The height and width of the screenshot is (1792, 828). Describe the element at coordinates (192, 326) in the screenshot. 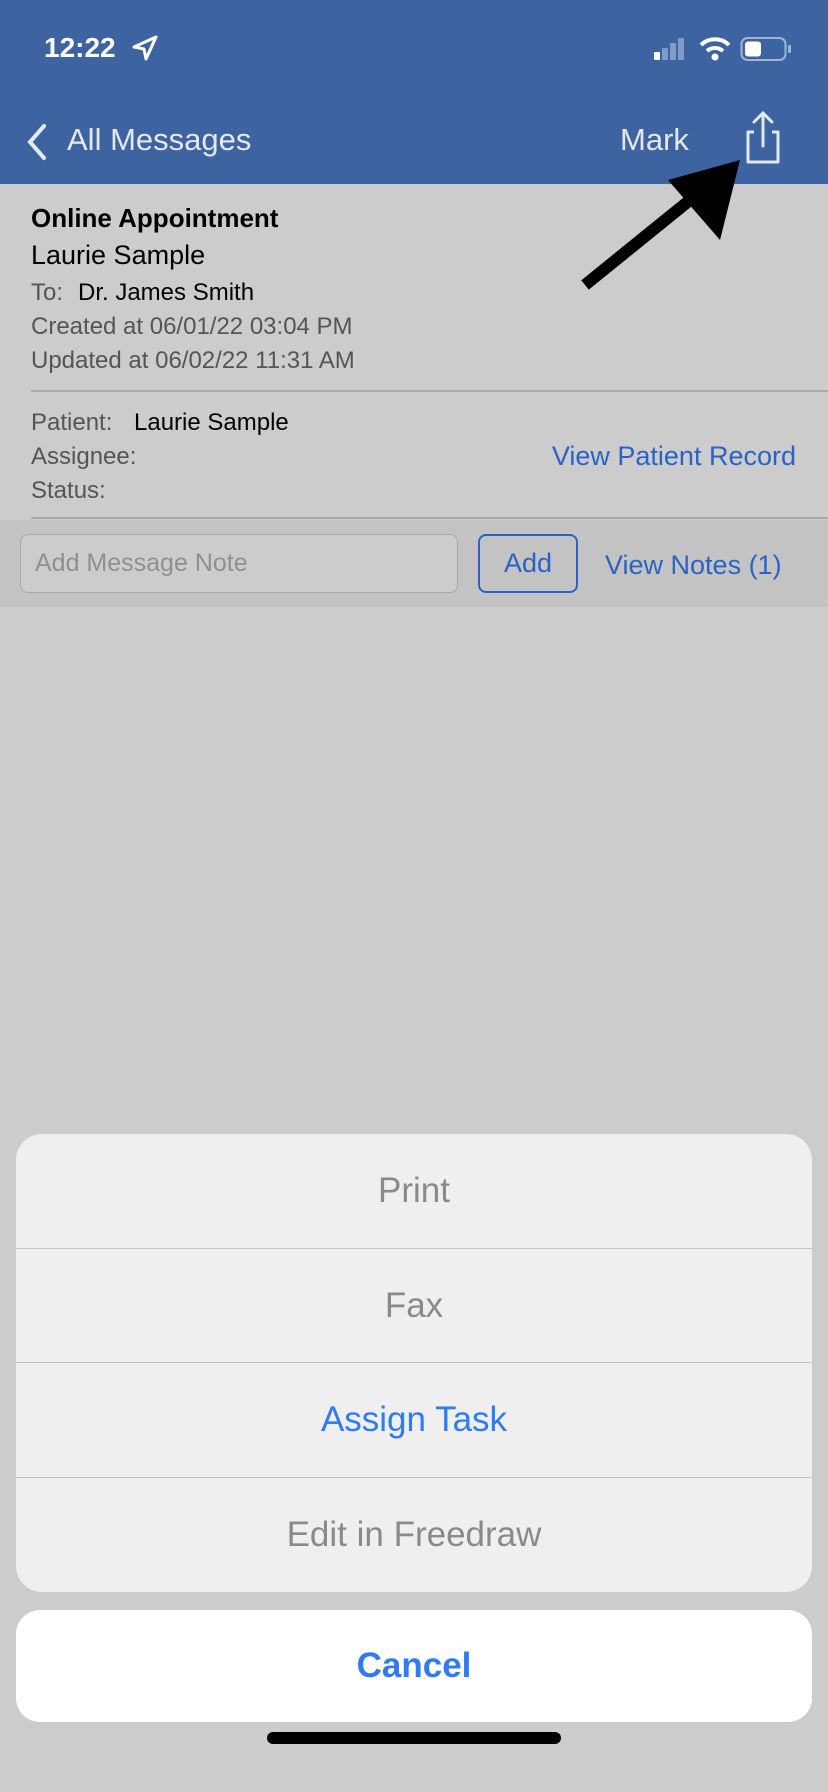

I see `created-at: Created at 06/01/22 03:04 PM` at that location.